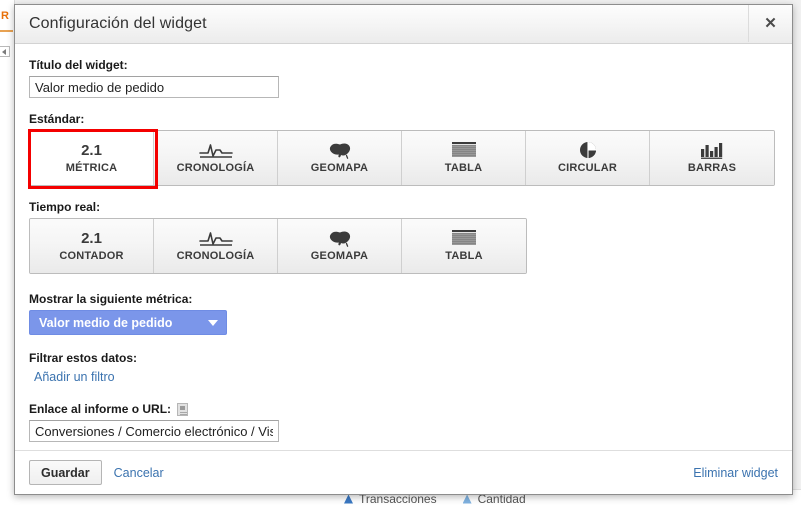  What do you see at coordinates (215, 256) in the screenshot?
I see `realtime-type-option-label: CRONOLOGÍA` at bounding box center [215, 256].